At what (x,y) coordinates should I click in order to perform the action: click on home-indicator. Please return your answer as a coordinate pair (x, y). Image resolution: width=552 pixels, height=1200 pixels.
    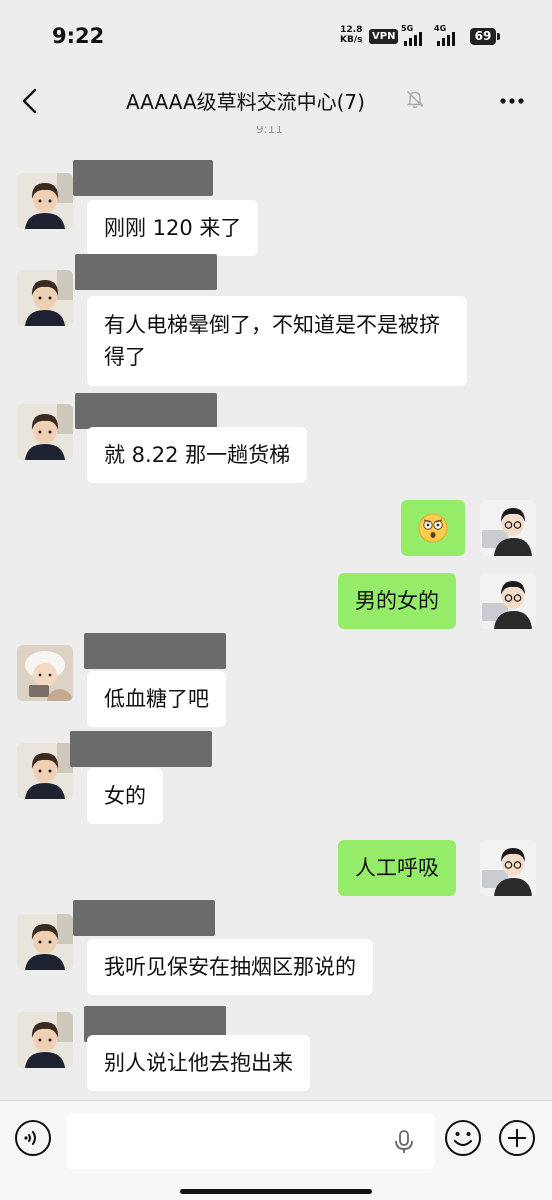
    Looking at the image, I should click on (276, 1191).